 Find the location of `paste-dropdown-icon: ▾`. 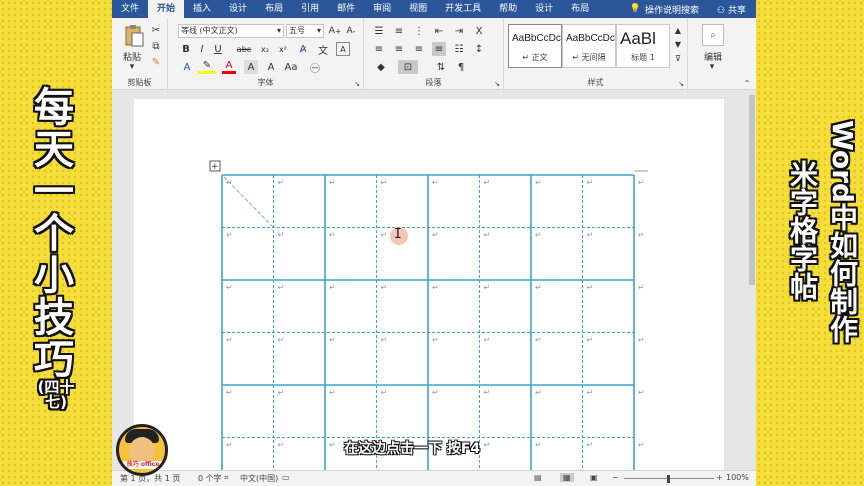

paste-dropdown-icon: ▾ is located at coordinates (132, 67).